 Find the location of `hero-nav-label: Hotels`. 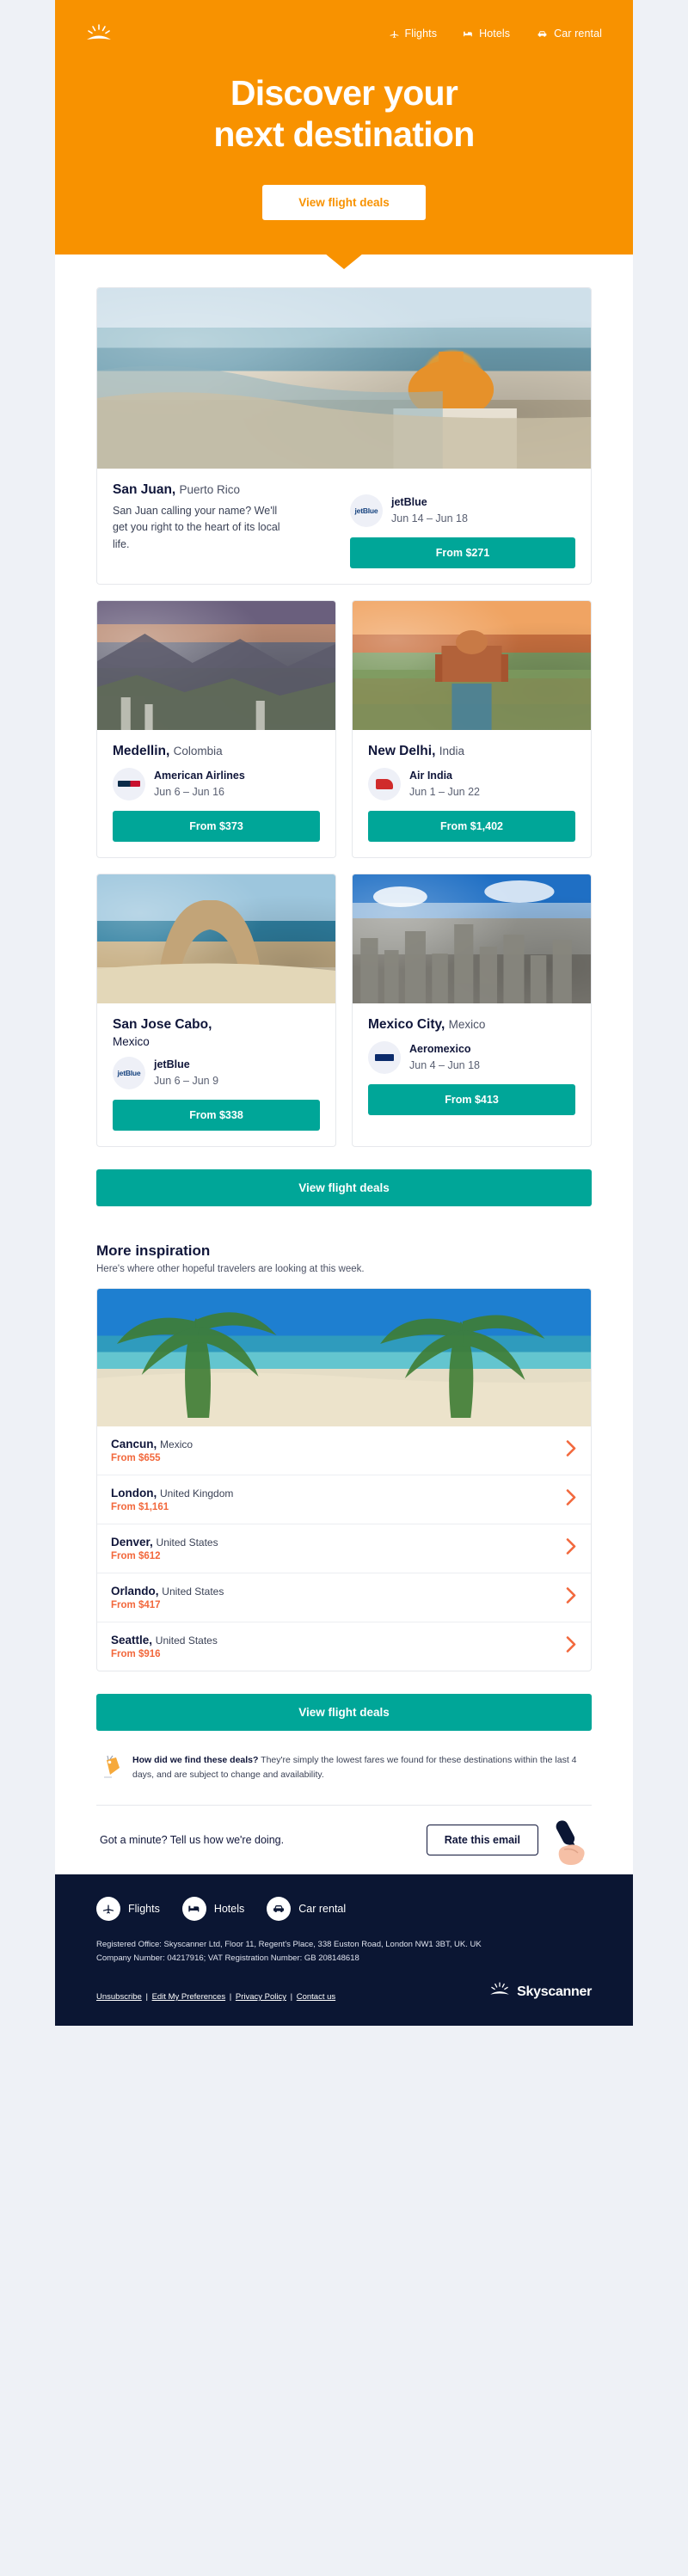

hero-nav-label: Hotels is located at coordinates (495, 34).